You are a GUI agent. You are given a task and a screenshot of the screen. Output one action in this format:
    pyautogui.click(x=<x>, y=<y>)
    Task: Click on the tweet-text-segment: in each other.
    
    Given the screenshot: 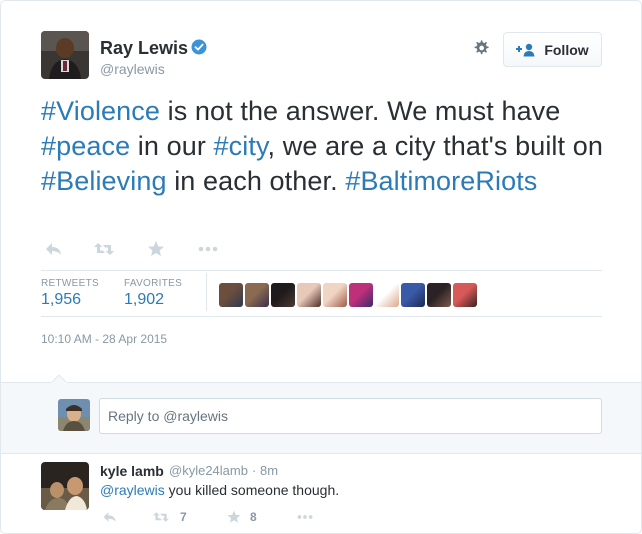 What is the action you would take?
    pyautogui.click(x=256, y=181)
    